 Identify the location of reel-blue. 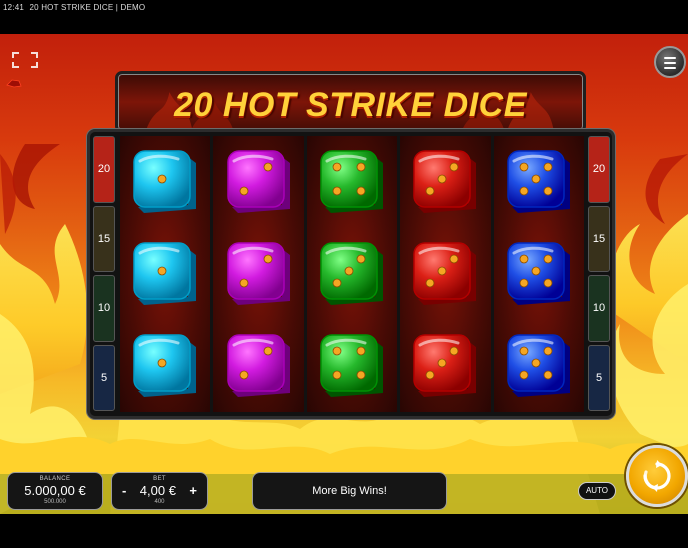
(539, 274).